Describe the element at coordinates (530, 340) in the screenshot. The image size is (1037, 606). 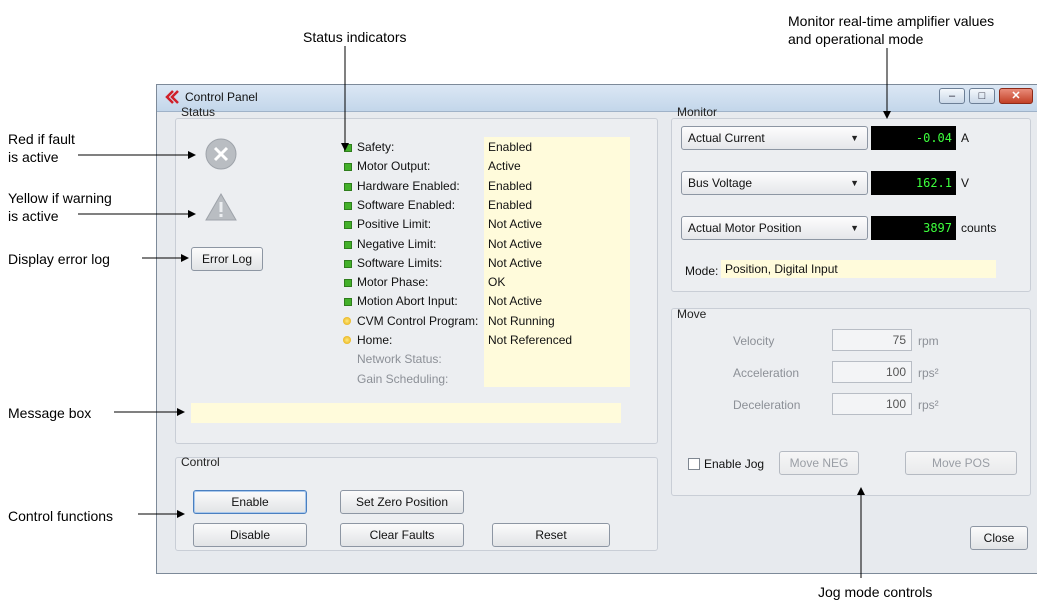
I see `status-value: Not Referenced` at that location.